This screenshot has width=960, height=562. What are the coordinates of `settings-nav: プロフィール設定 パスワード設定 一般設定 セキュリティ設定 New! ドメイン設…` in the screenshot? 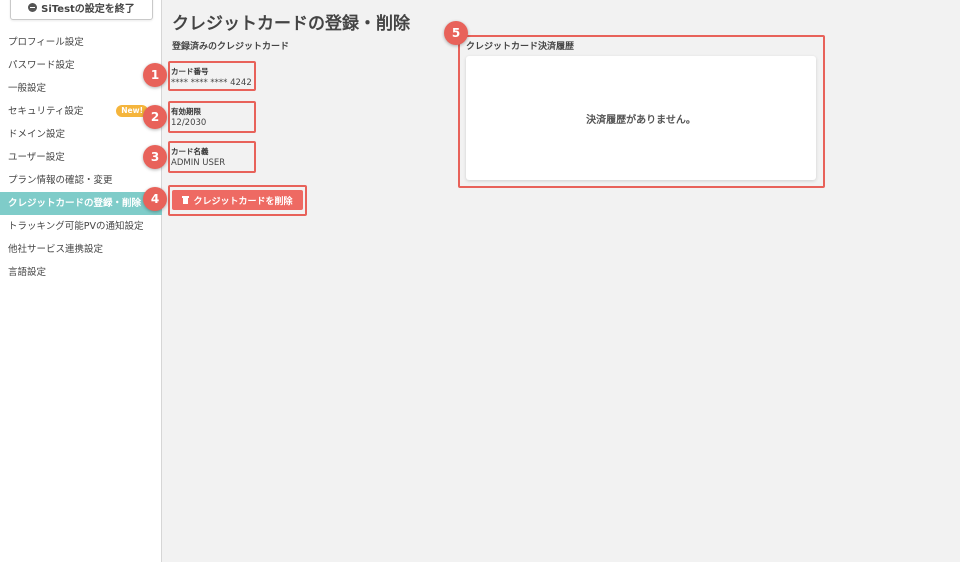 It's located at (81, 157).